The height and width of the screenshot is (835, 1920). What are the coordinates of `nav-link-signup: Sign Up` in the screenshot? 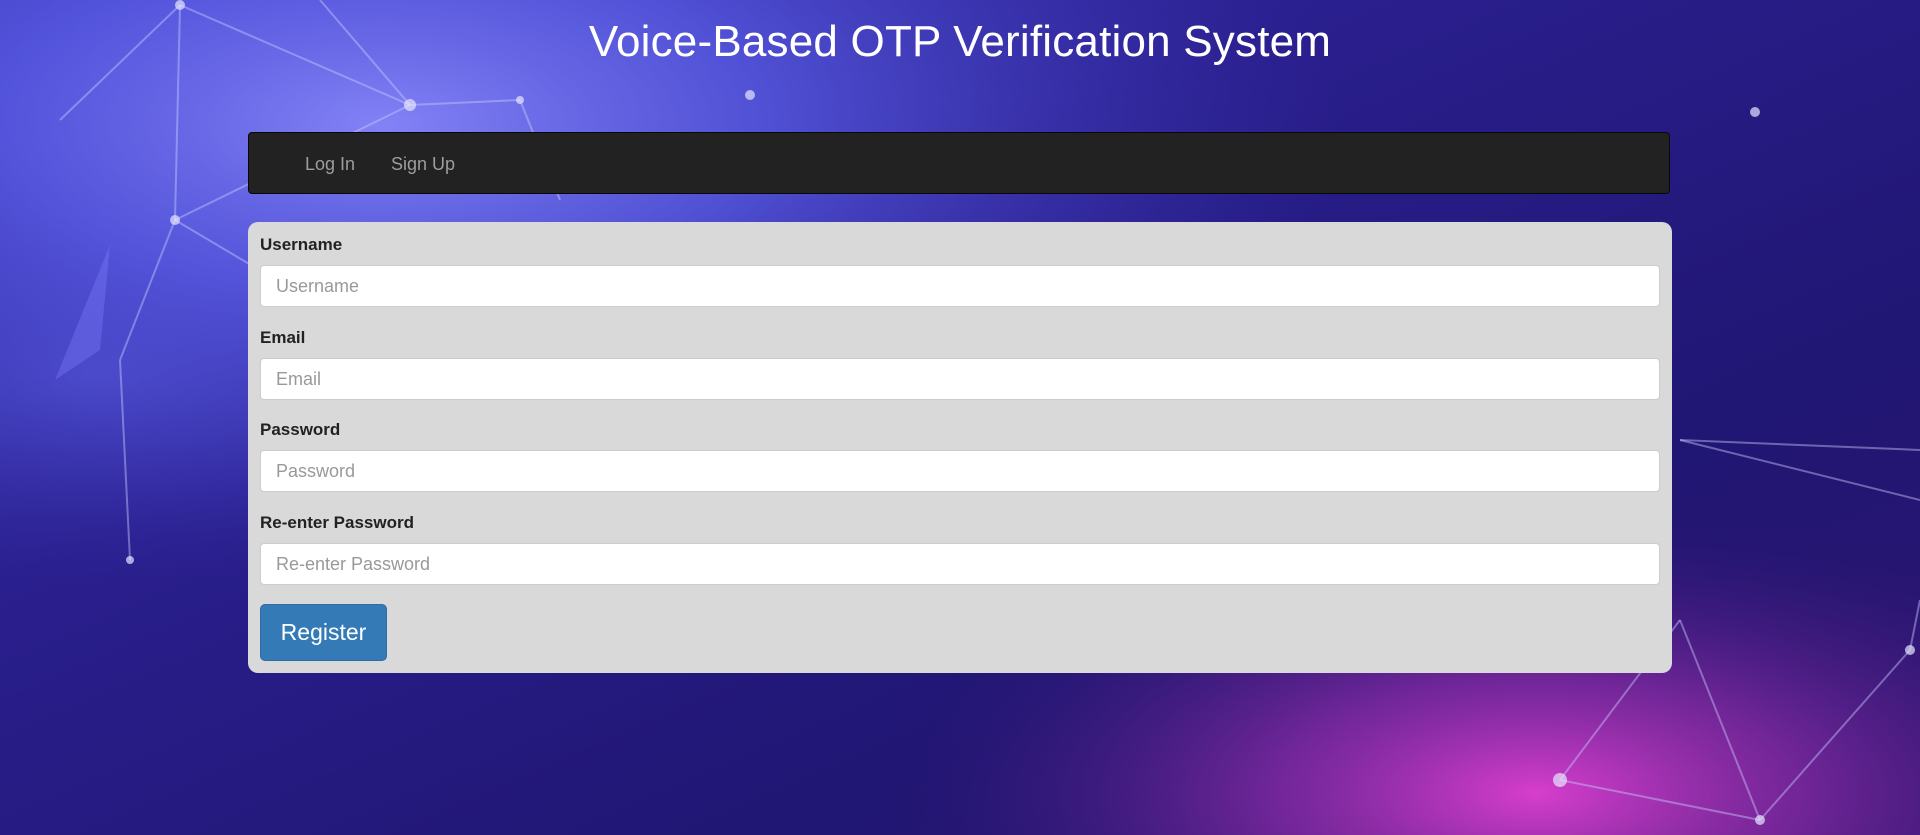 It's located at (423, 164).